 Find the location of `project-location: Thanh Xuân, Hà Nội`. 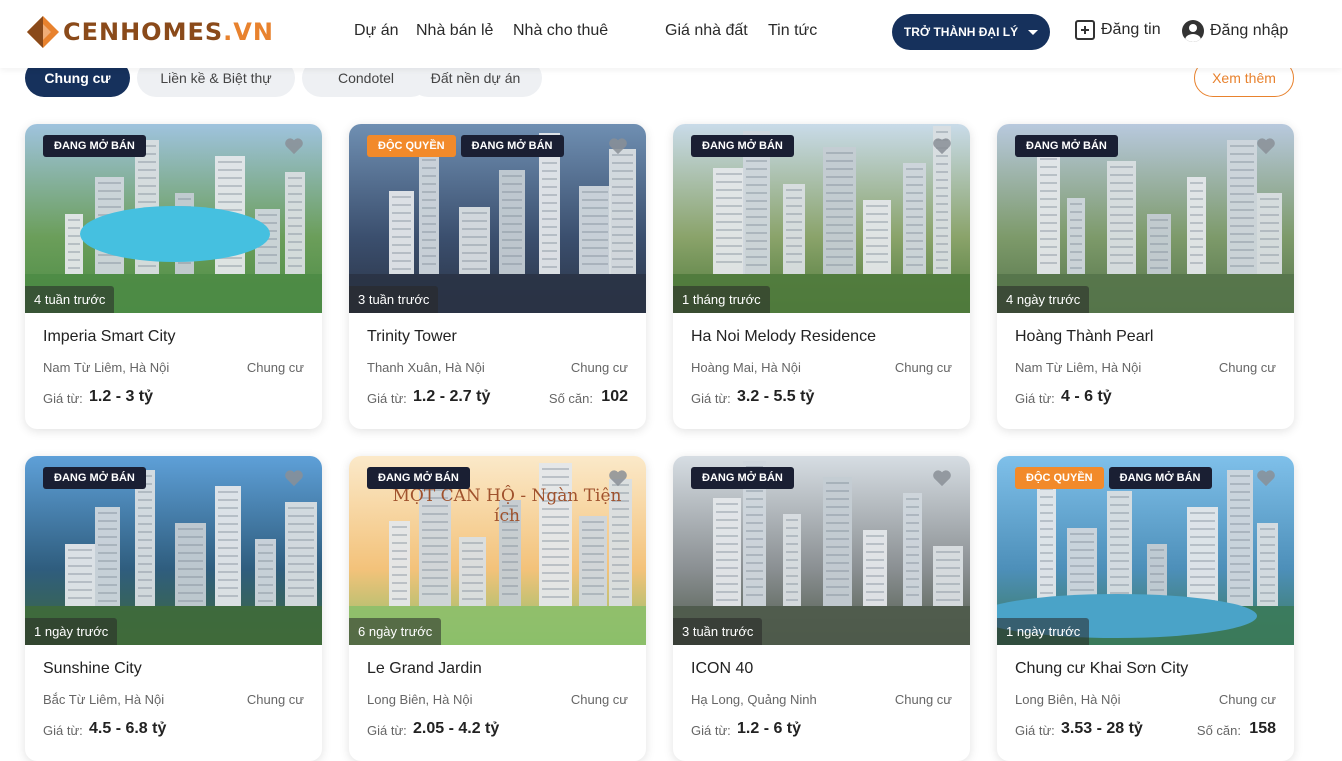

project-location: Thanh Xuân, Hà Nội is located at coordinates (426, 367).